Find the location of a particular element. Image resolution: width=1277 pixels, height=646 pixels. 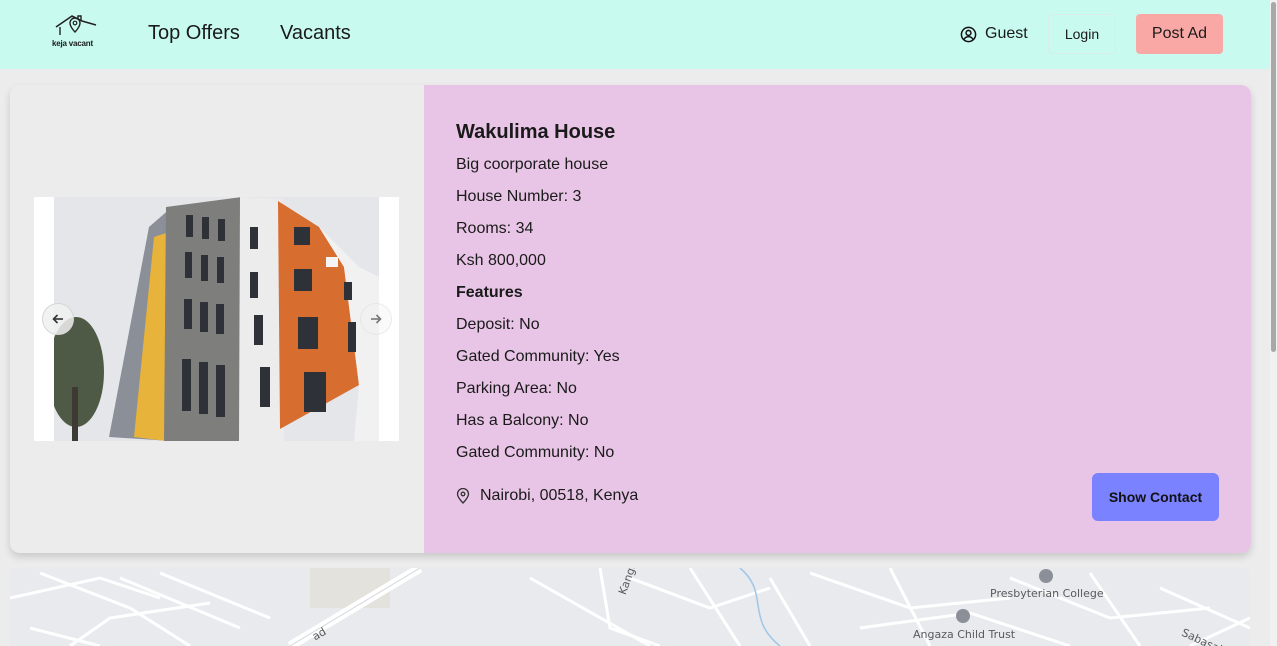

map-label: Angaza Child Trust is located at coordinates (964, 634).